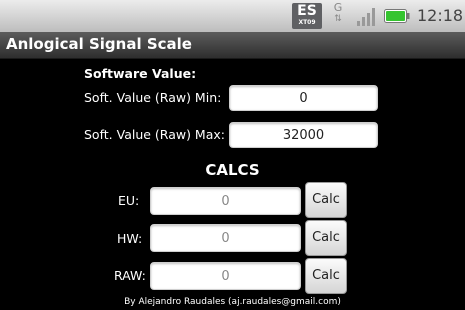 This screenshot has height=310, width=465. I want to click on eu-value-field, so click(225, 201).